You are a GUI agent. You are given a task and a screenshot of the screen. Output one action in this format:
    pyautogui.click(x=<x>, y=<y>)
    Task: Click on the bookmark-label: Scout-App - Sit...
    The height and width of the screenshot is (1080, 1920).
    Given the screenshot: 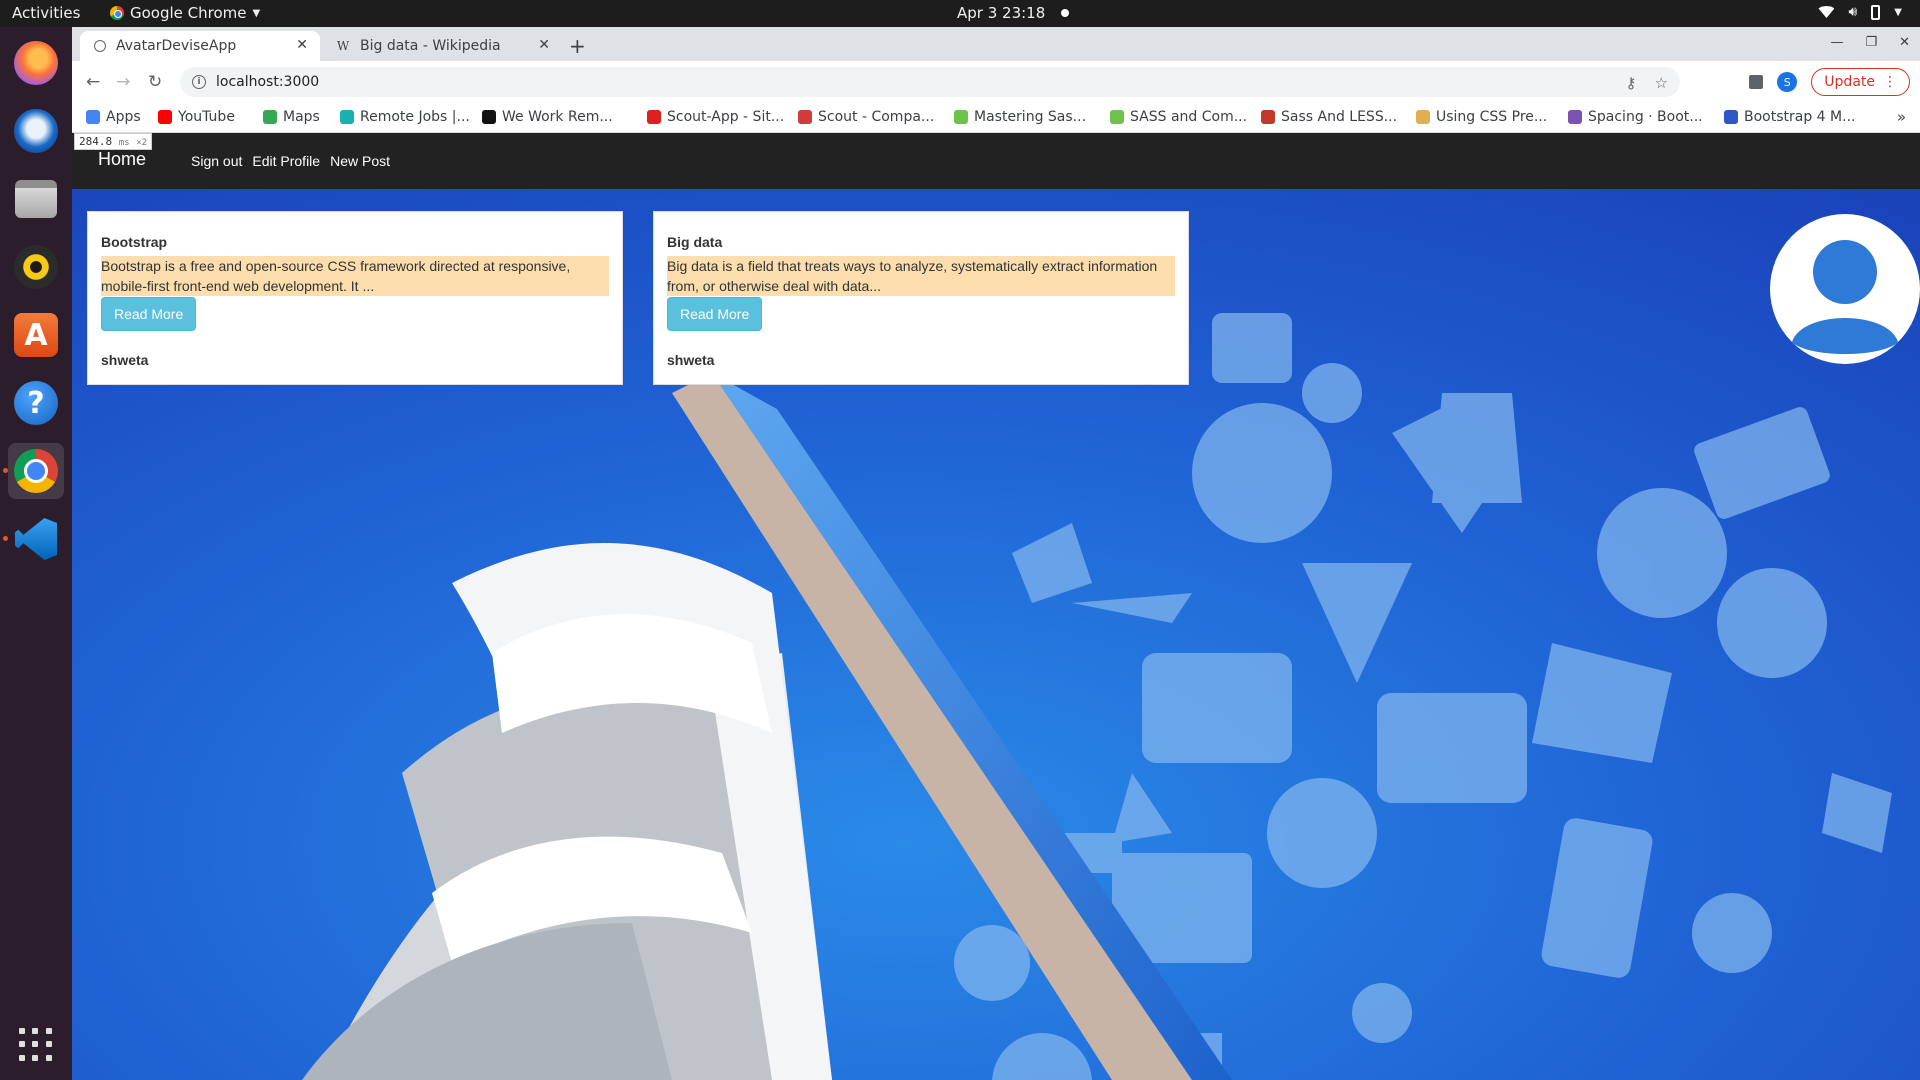 What is the action you would take?
    pyautogui.click(x=726, y=117)
    